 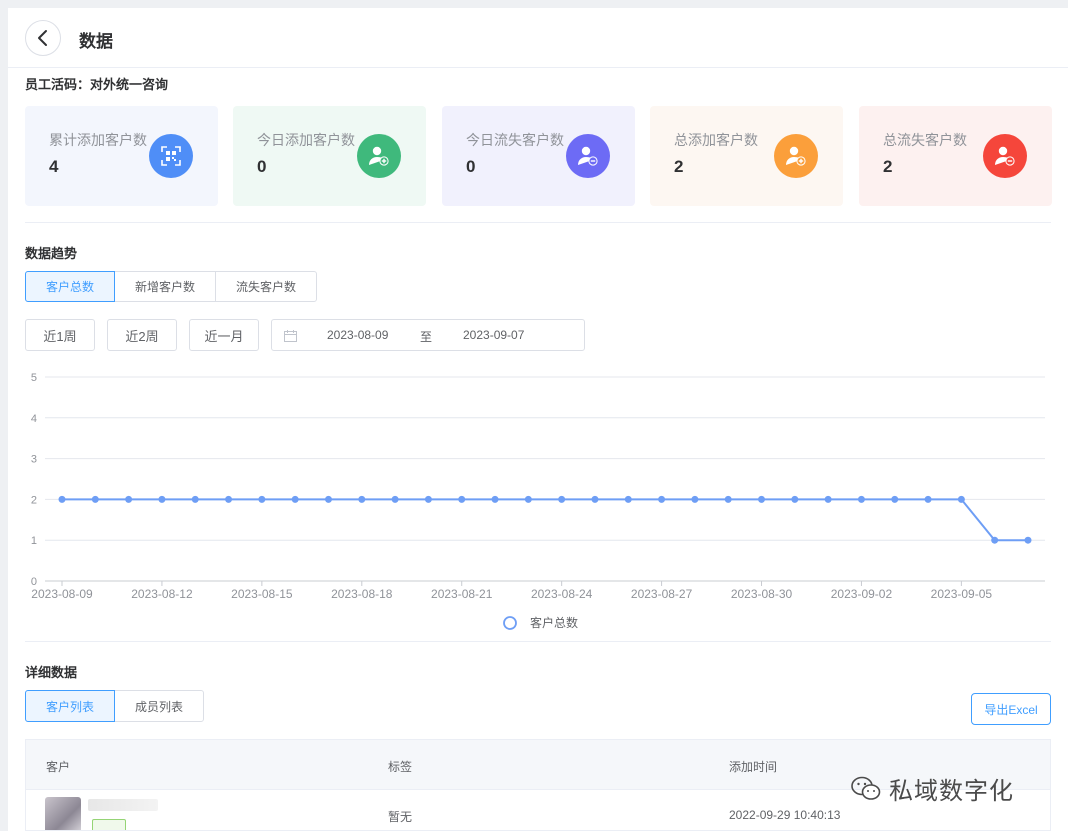 I want to click on back-button, so click(x=43, y=38).